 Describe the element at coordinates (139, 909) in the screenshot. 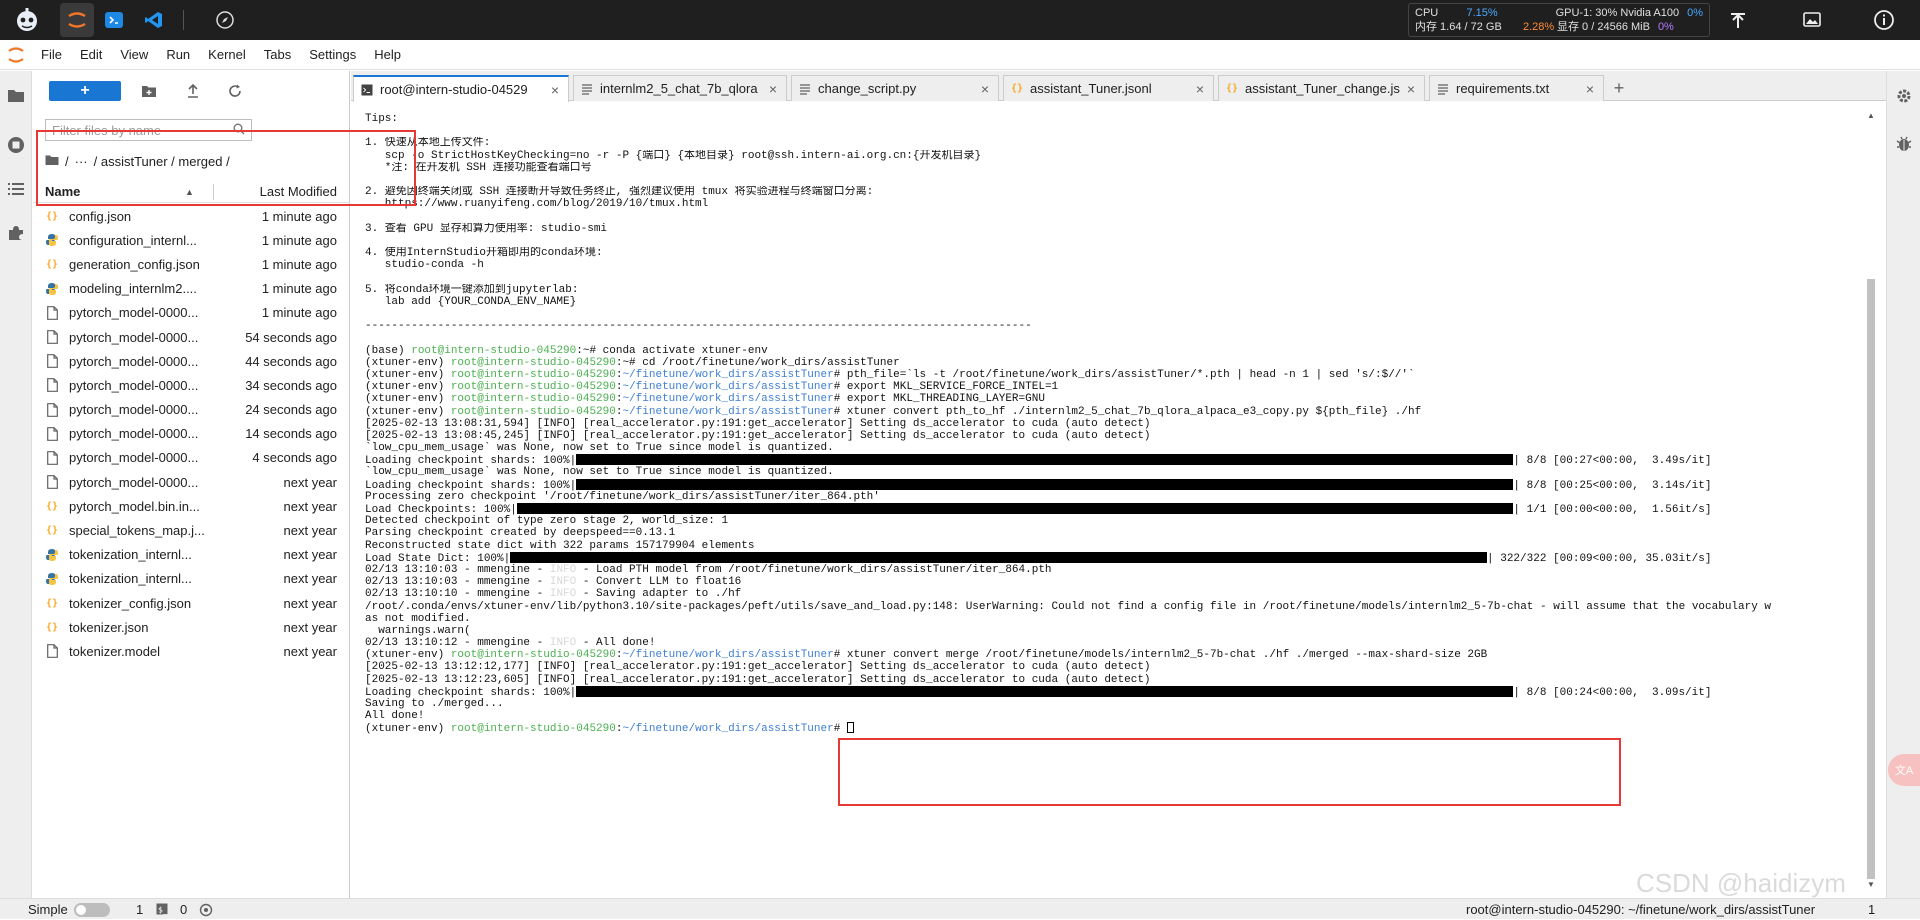

I see `kernel-count: 1` at that location.